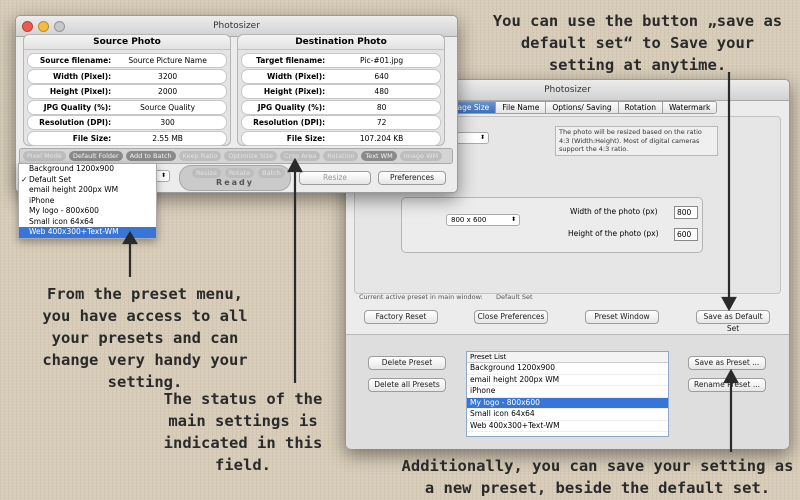 This screenshot has width=800, height=500. I want to click on destination-info-value: 107.204 KB, so click(381, 138).